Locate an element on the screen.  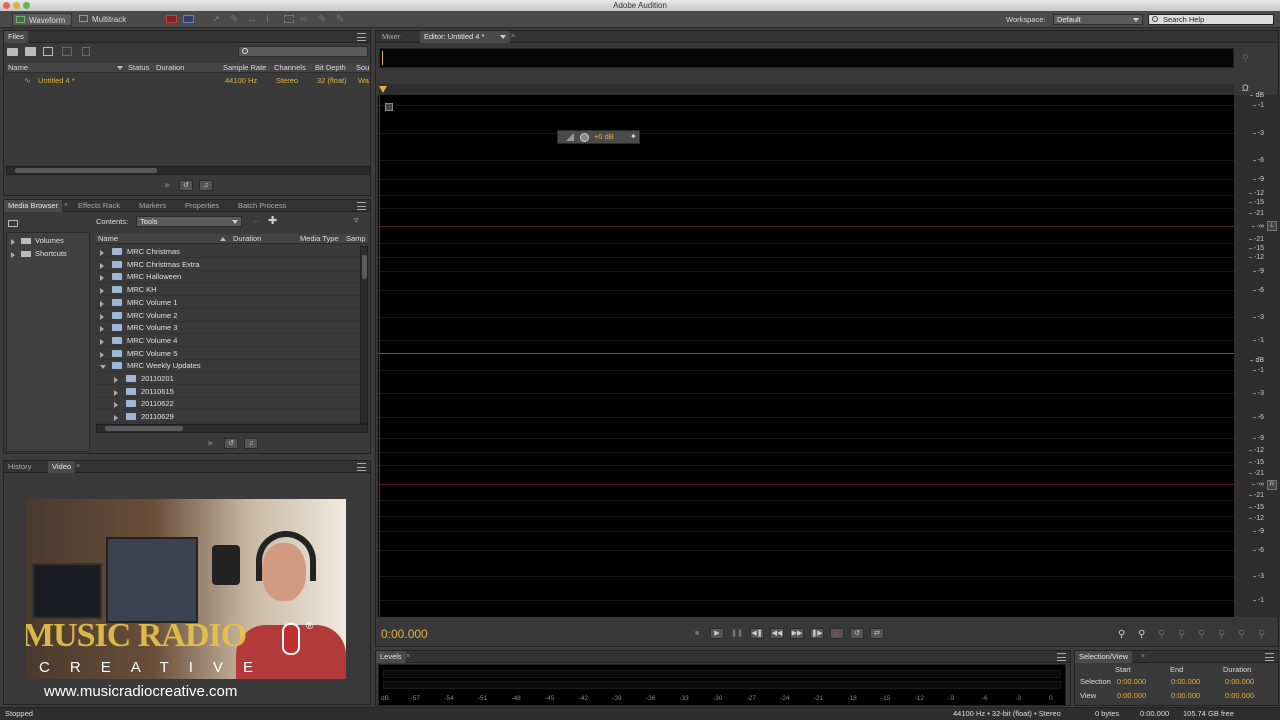
zoom-window-button is located at coordinates (26, 5).